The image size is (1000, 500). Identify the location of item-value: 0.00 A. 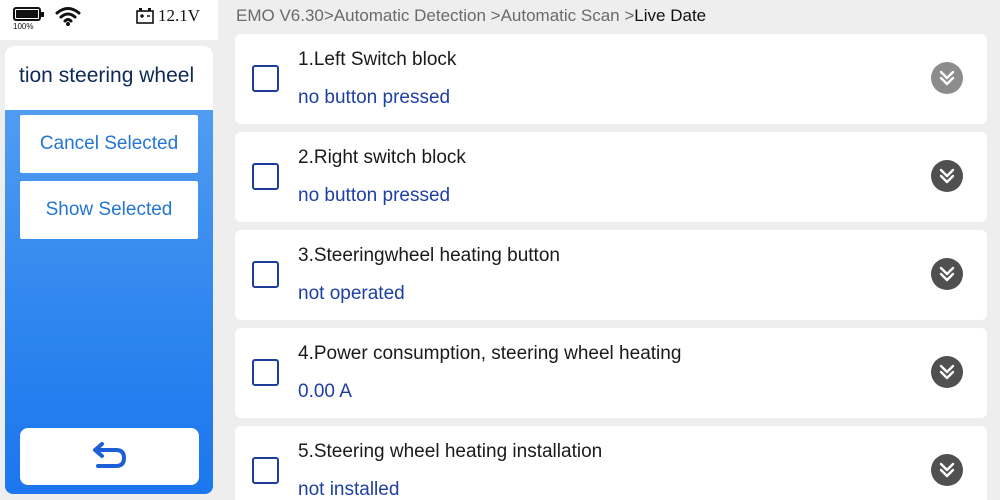
(325, 391).